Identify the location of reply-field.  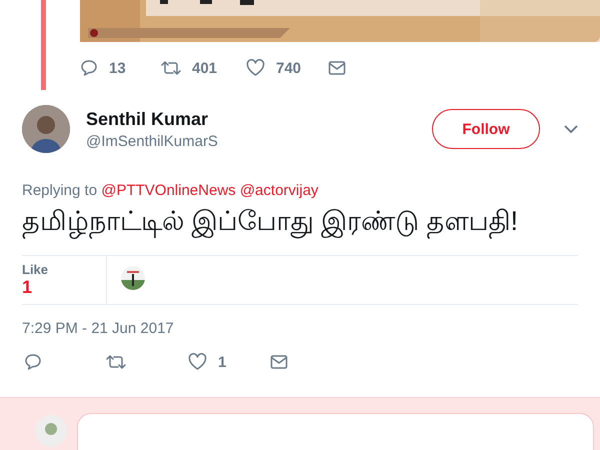
(335, 431).